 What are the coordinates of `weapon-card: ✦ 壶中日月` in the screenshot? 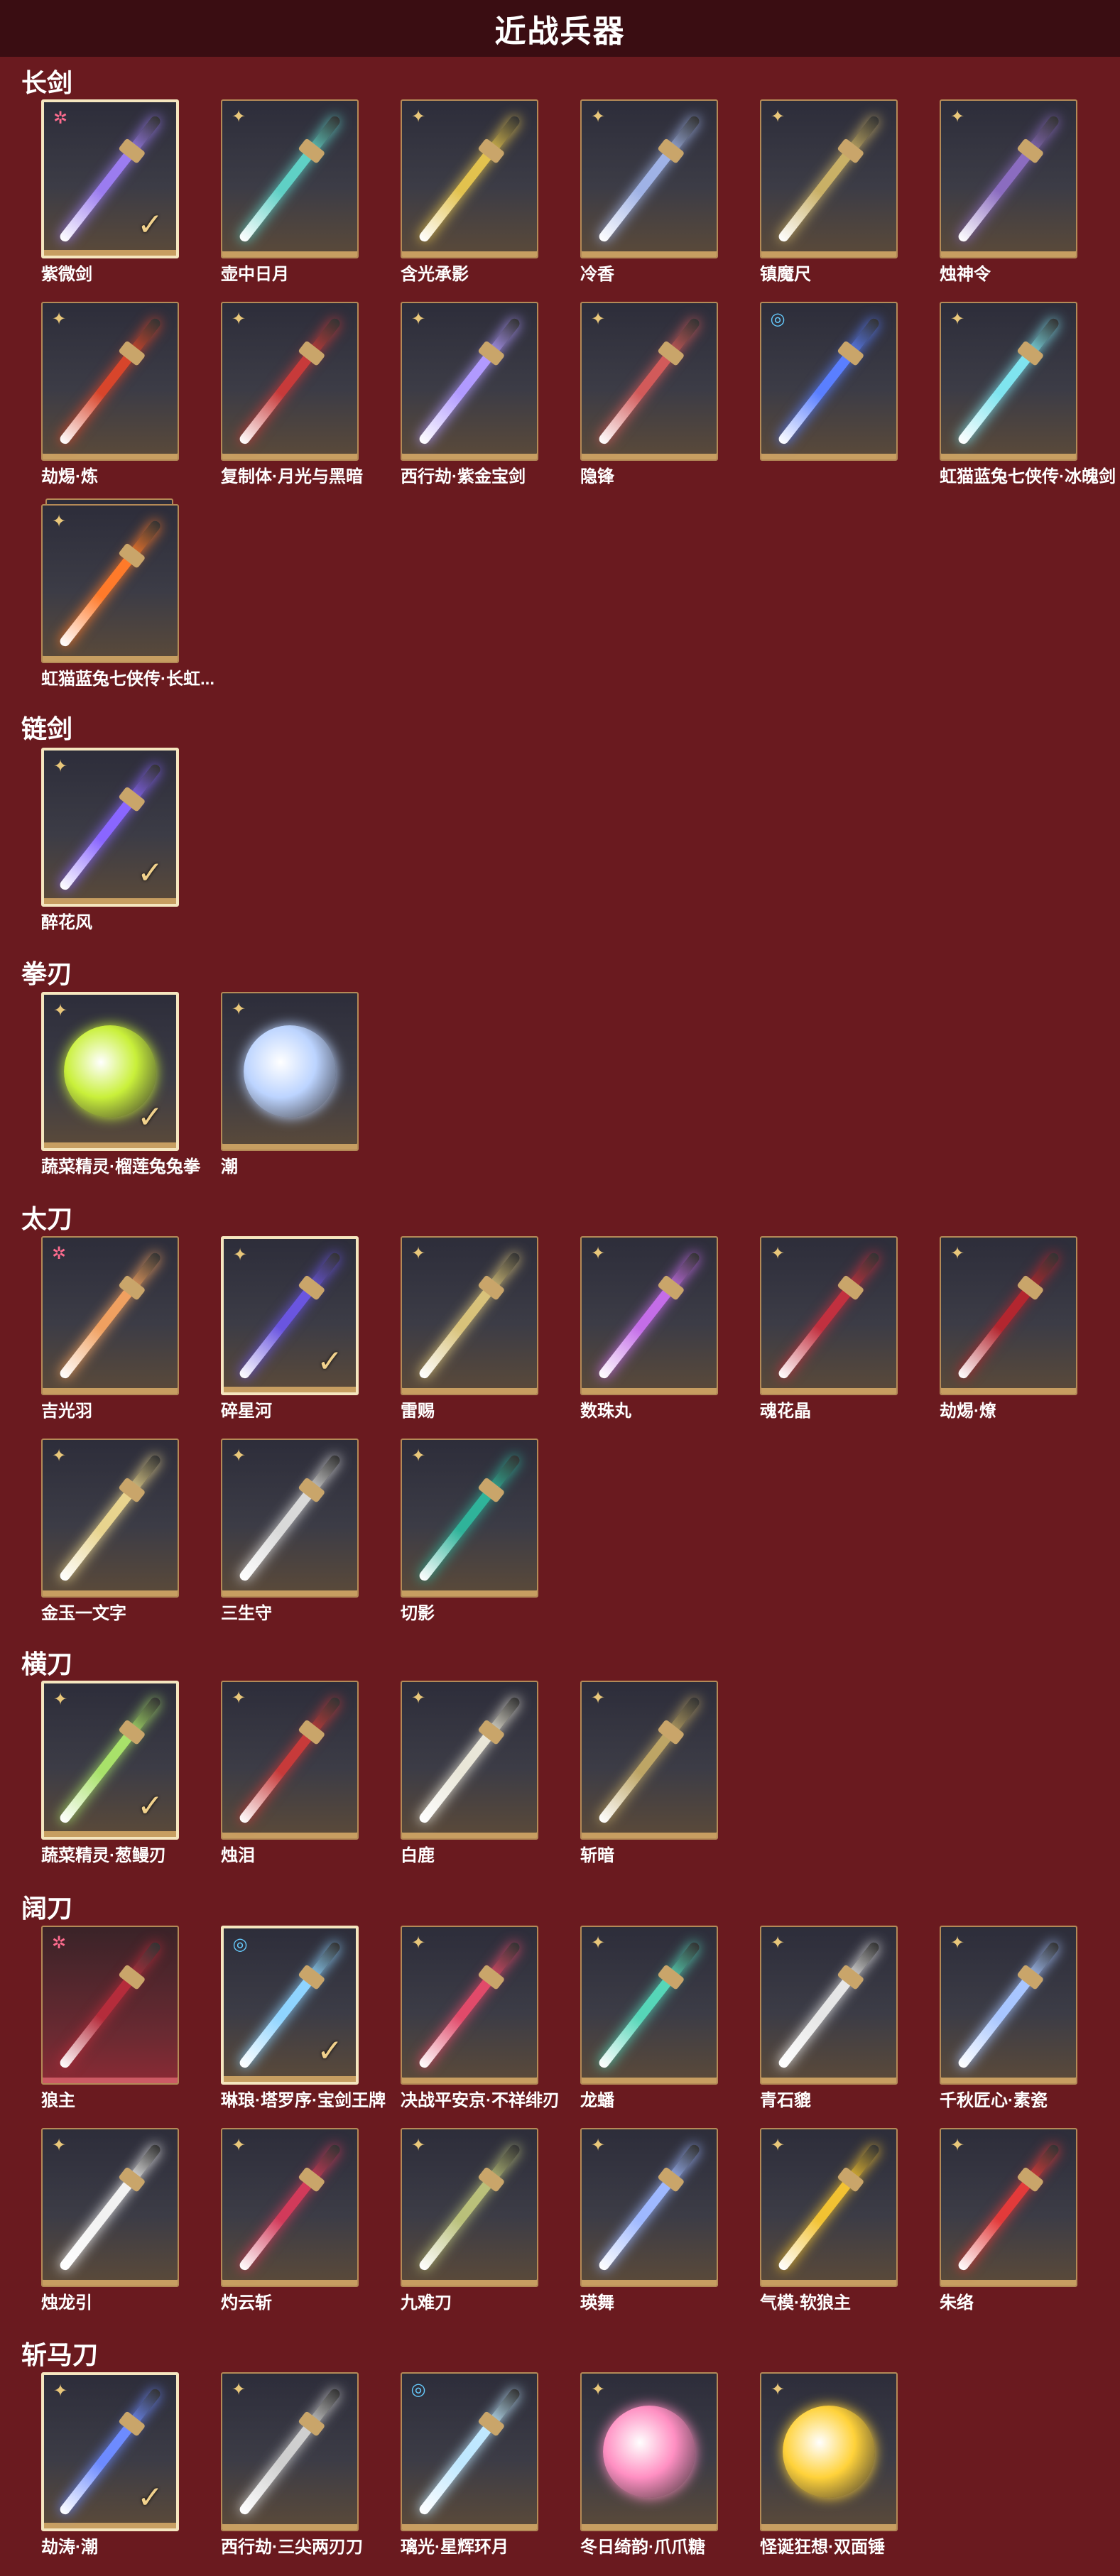 It's located at (290, 191).